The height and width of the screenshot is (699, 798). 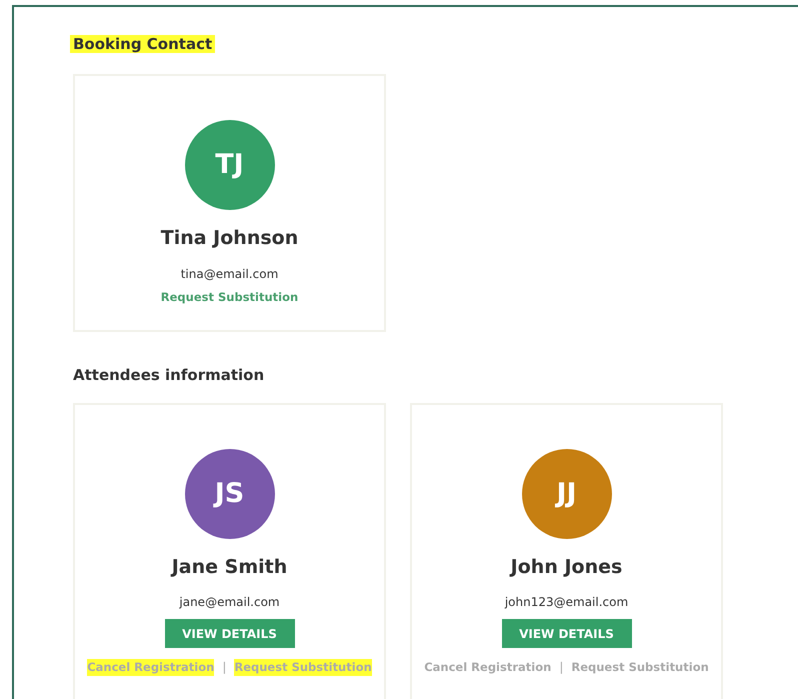 I want to click on email-text: tina@email.com, so click(x=230, y=274).